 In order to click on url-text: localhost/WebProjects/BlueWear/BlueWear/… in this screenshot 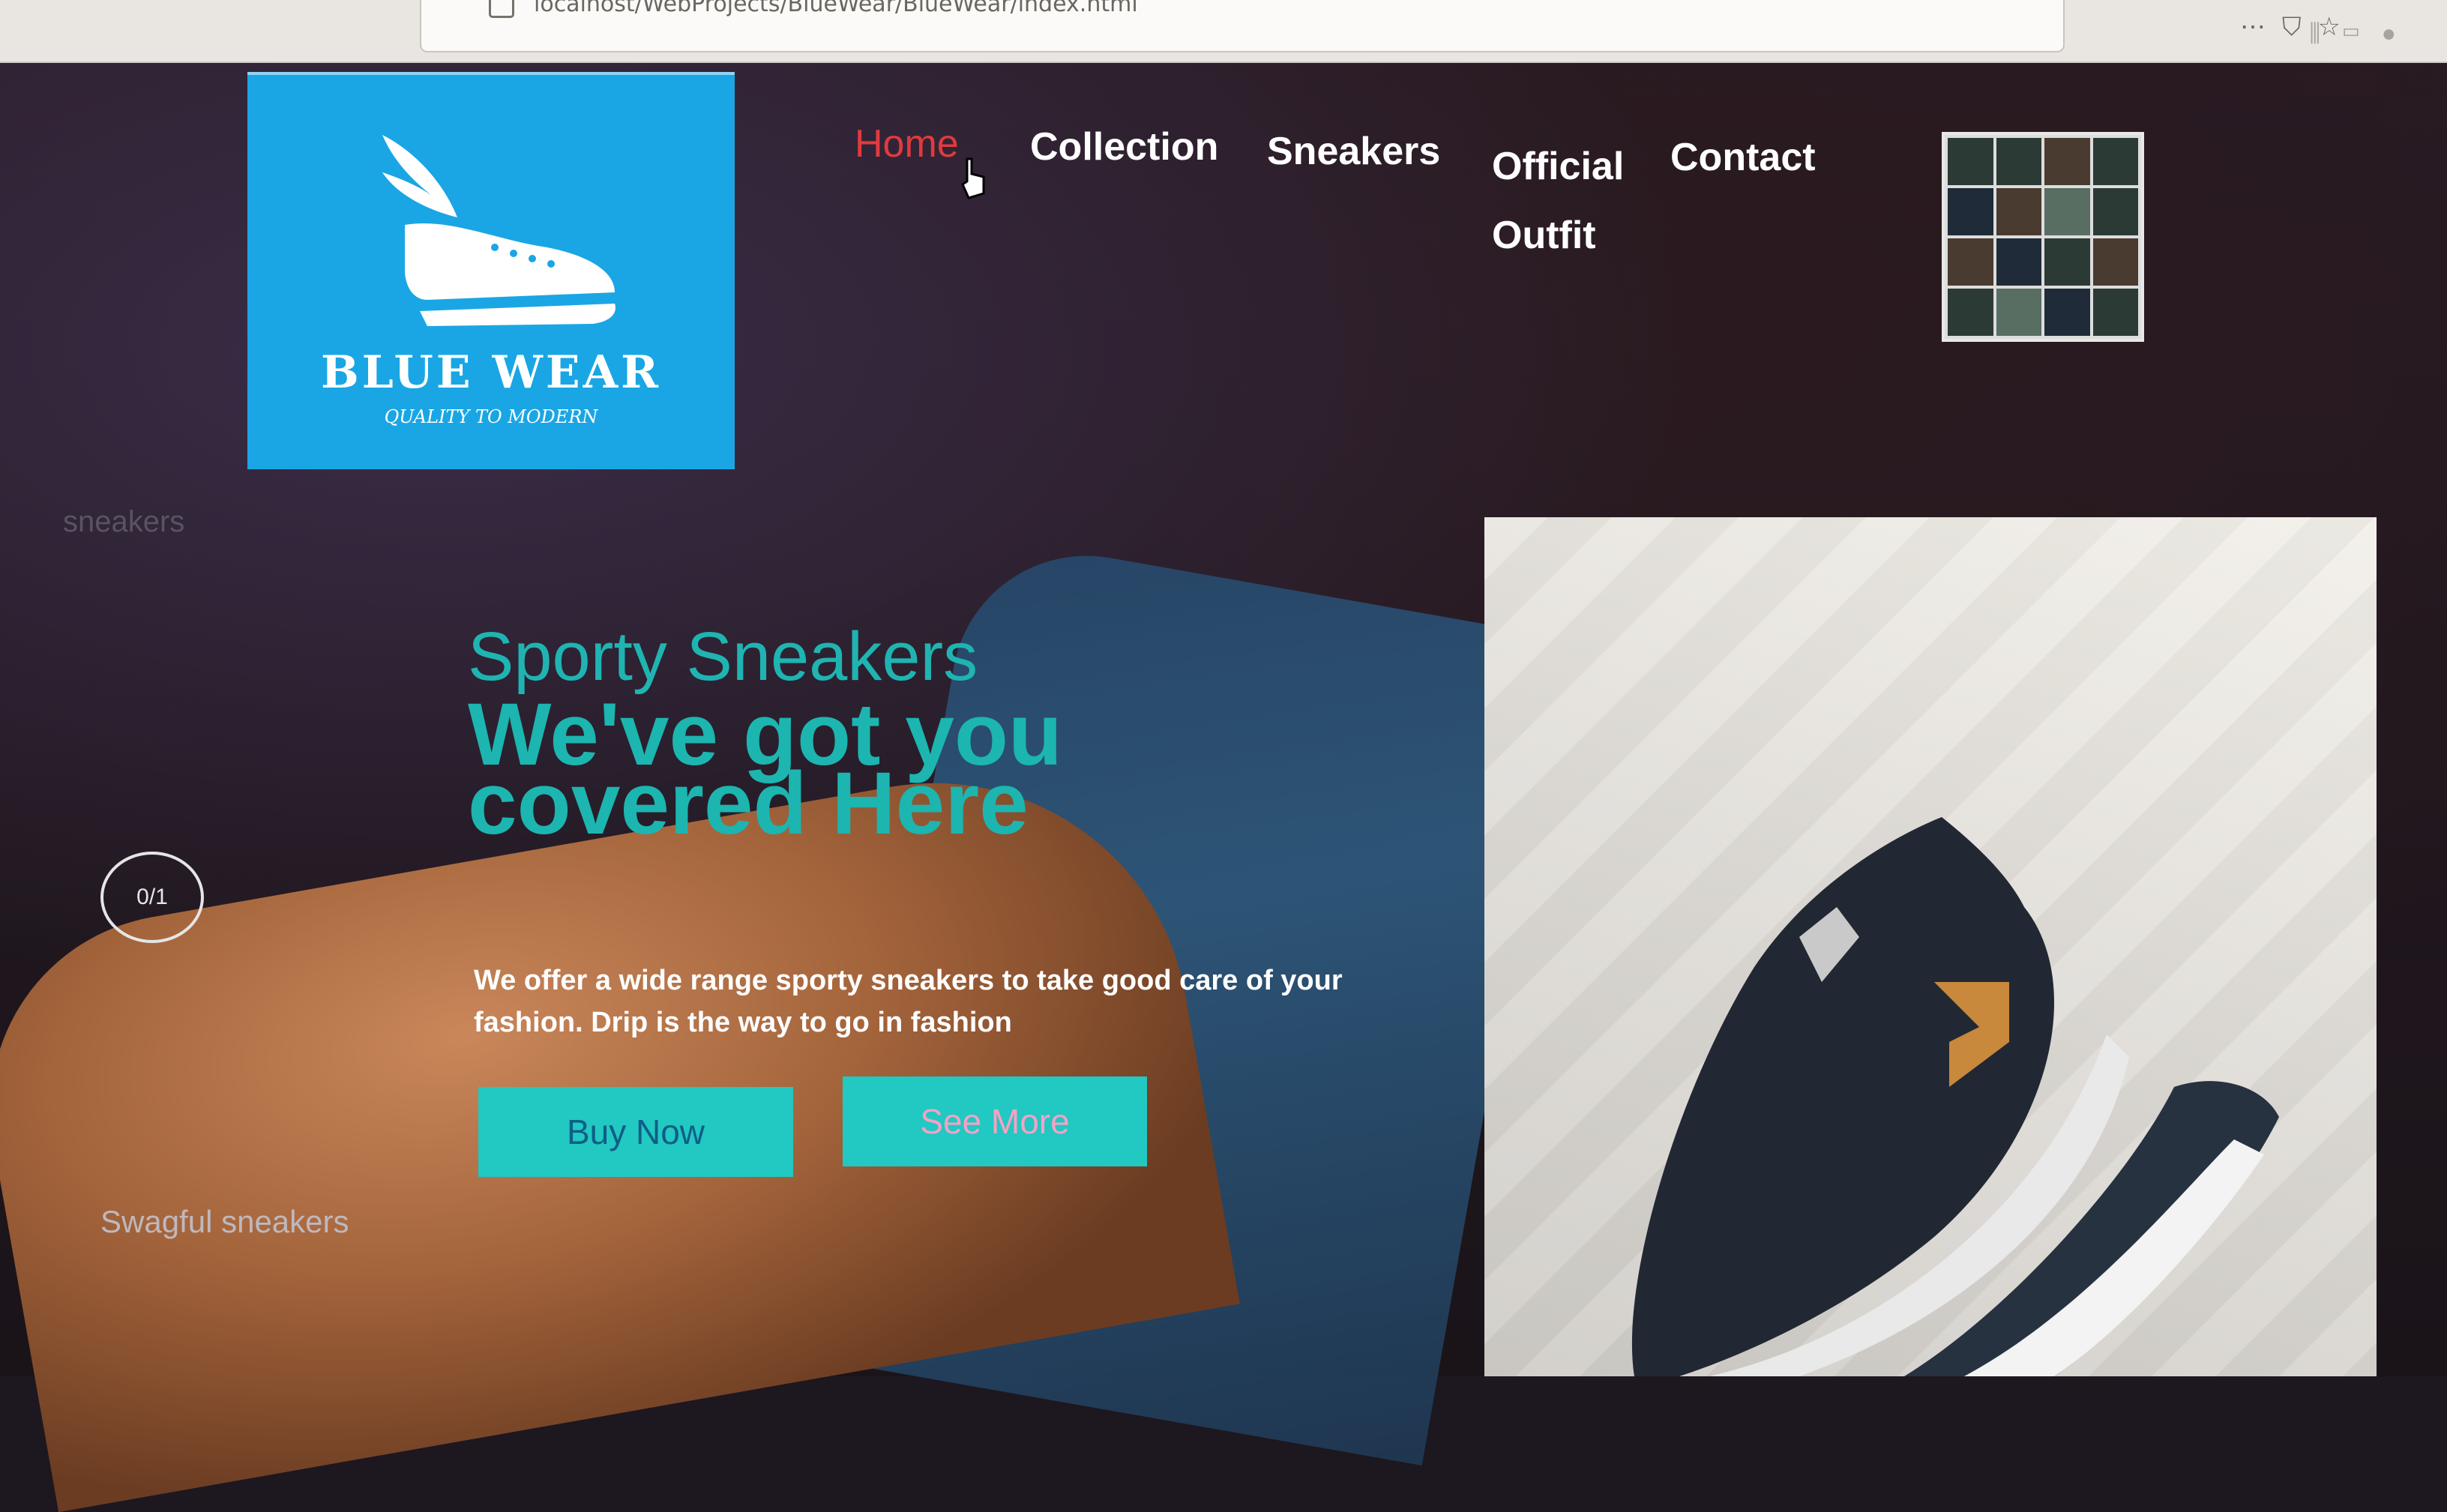, I will do `click(836, 8)`.